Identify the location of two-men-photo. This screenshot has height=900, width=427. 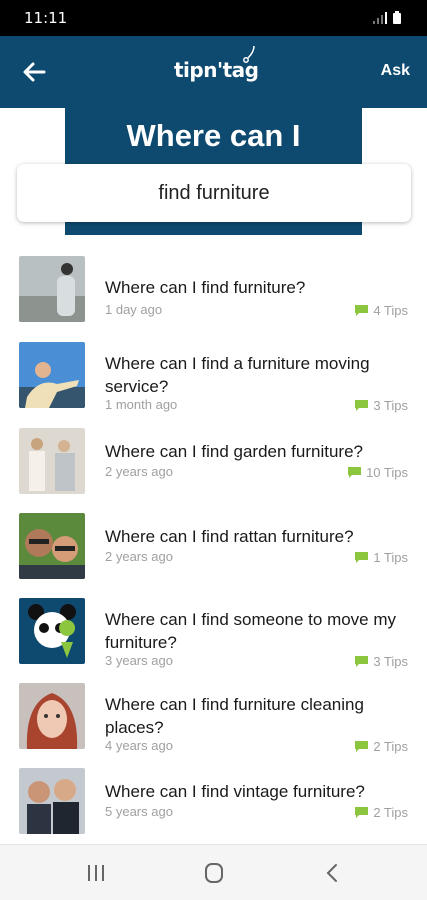
(52, 801).